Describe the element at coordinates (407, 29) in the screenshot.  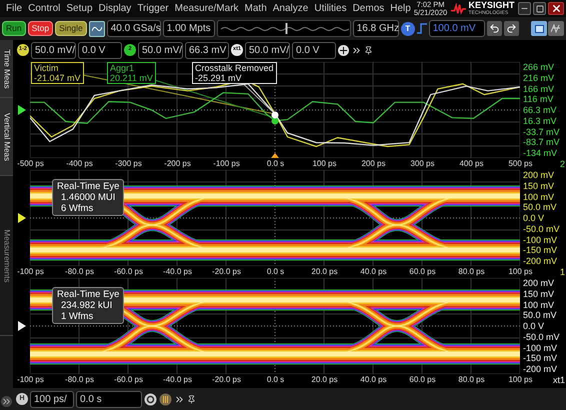
I see `trigger-badge: T` at that location.